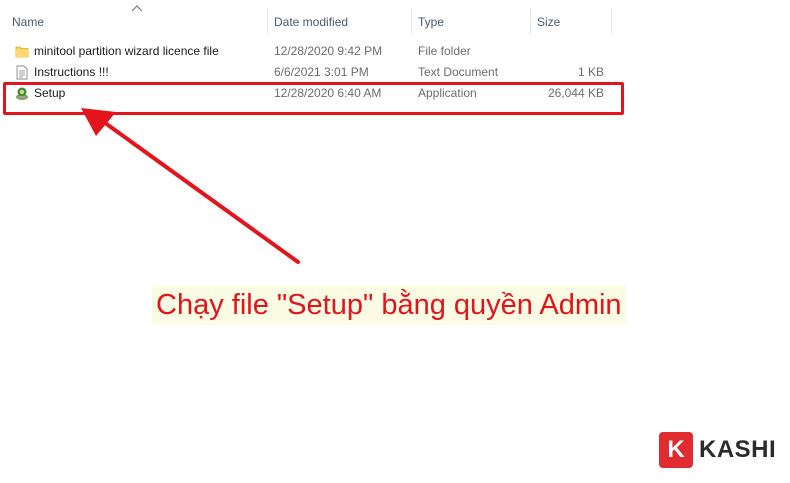 Image resolution: width=790 pixels, height=483 pixels. I want to click on file-size, so click(572, 51).